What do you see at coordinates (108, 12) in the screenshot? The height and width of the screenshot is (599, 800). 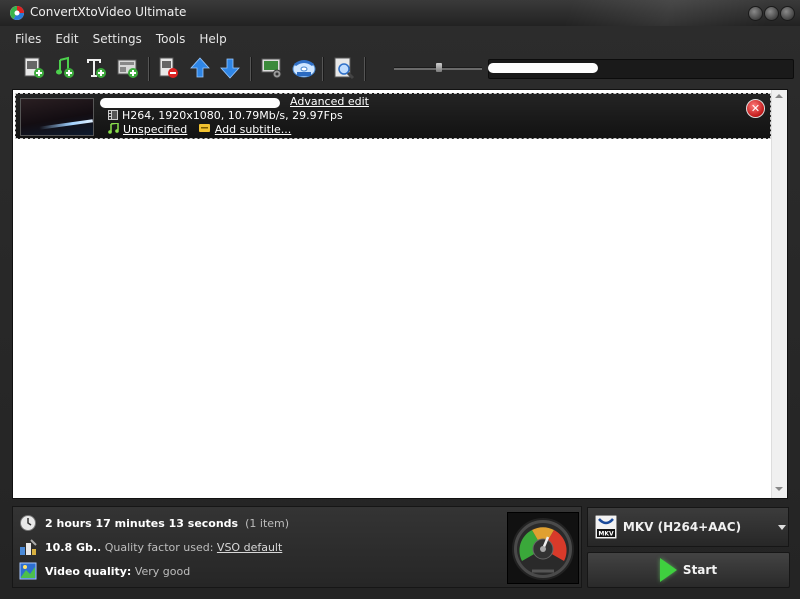 I see `window-title: ConvertXtoVideo Ultimate` at bounding box center [108, 12].